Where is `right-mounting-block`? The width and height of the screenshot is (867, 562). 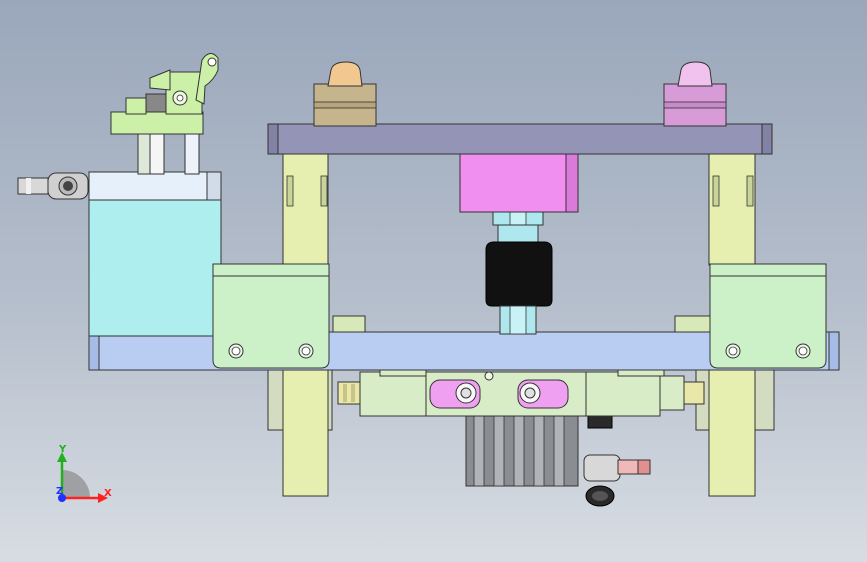 right-mounting-block is located at coordinates (768, 316).